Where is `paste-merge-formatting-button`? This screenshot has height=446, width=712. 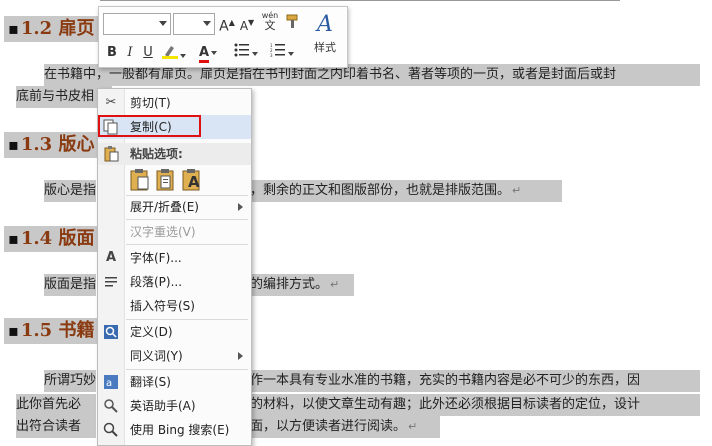 paste-merge-formatting-button is located at coordinates (166, 180).